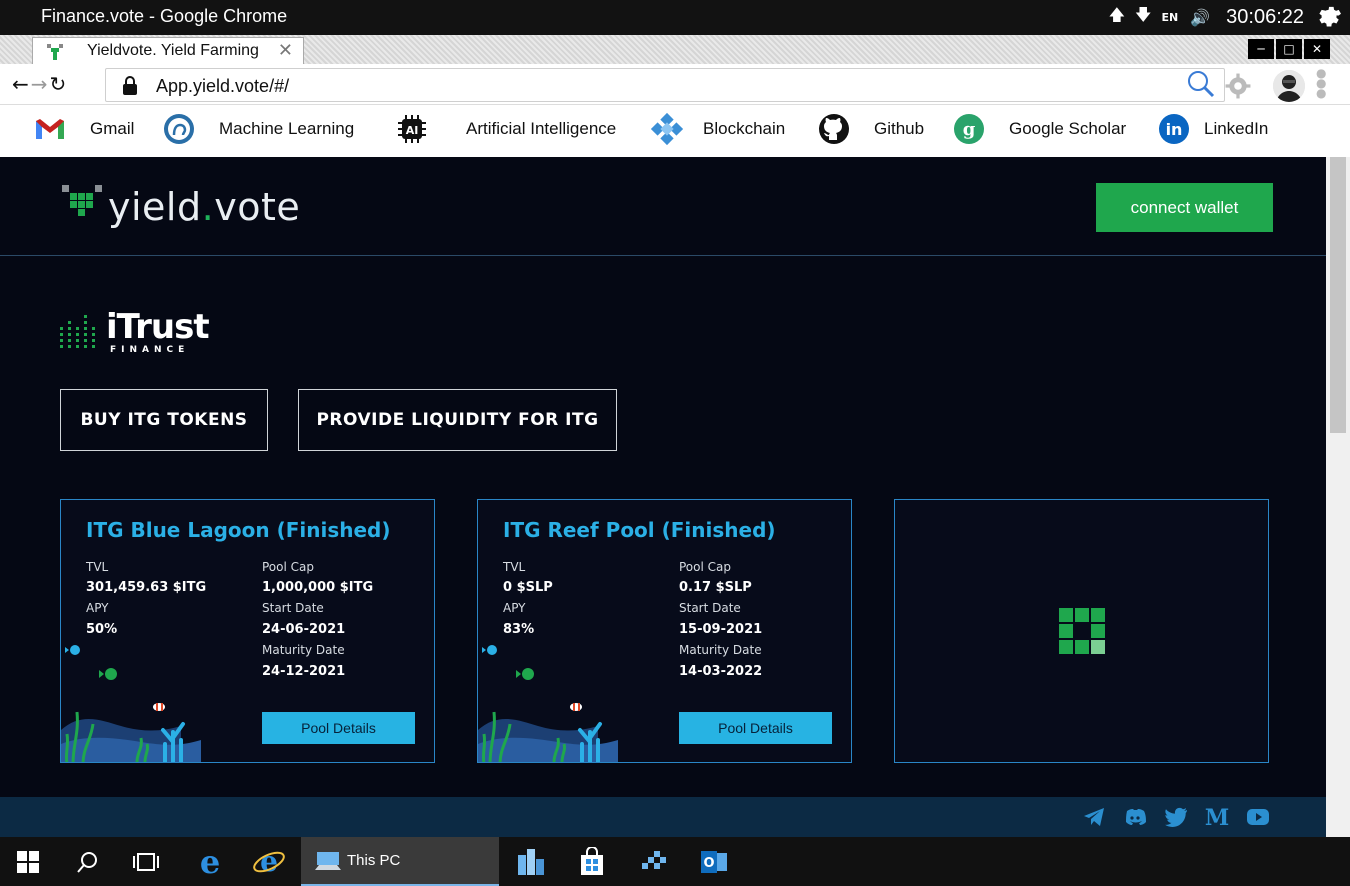 Image resolution: width=1350 pixels, height=886 pixels. I want to click on navigation-controls: ←→↻, so click(40, 84).